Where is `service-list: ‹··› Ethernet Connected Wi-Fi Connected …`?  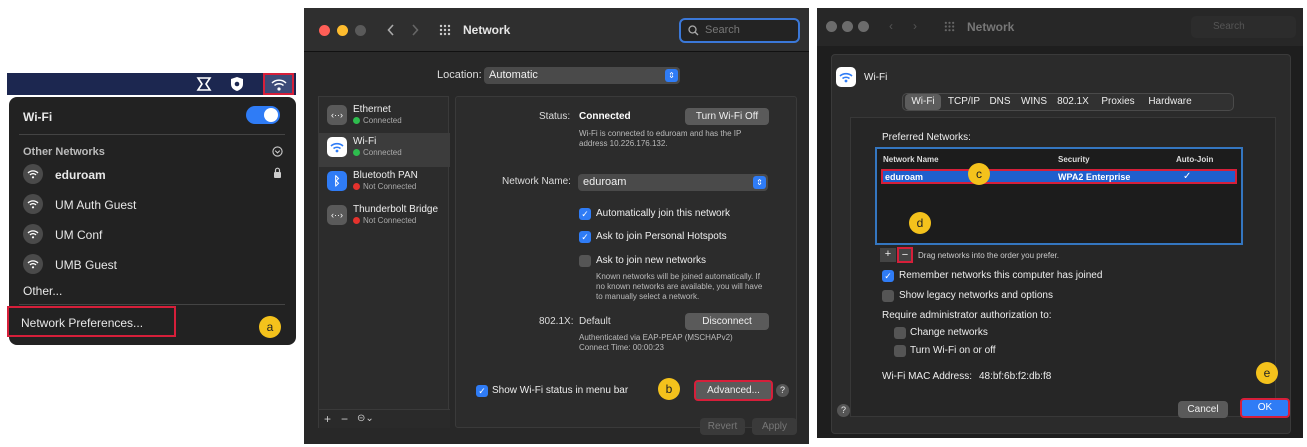 service-list: ‹··› Ethernet Connected Wi-Fi Connected … is located at coordinates (384, 262).